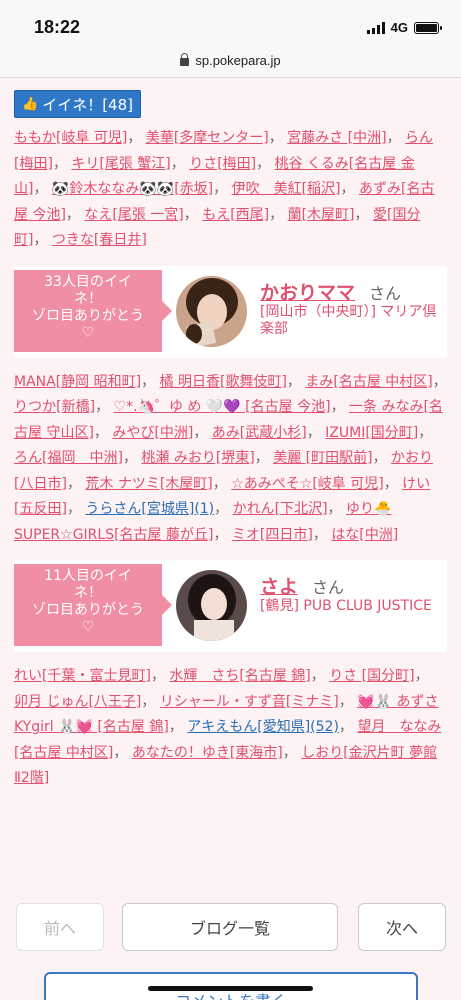 This screenshot has width=461, height=1000. Describe the element at coordinates (149, 509) in the screenshot. I see `liker-name-link: うらさん[宮城県](1)` at that location.